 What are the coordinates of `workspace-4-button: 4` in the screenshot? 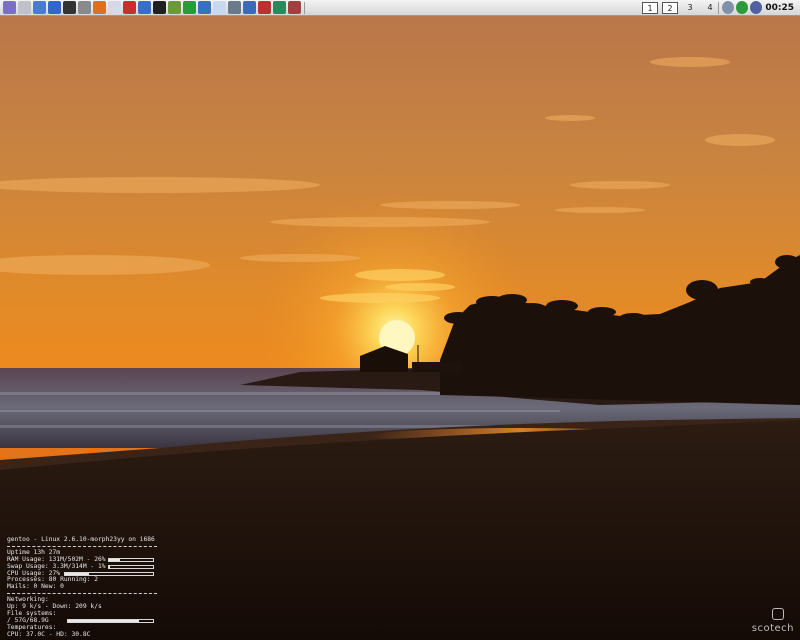 It's located at (710, 8).